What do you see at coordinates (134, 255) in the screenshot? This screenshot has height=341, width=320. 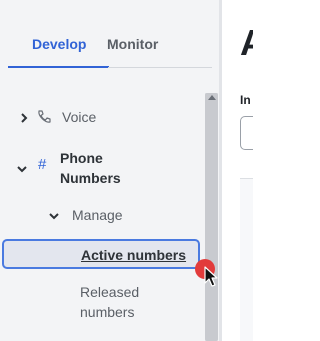 I see `sidebar-item-label: Active numbers` at bounding box center [134, 255].